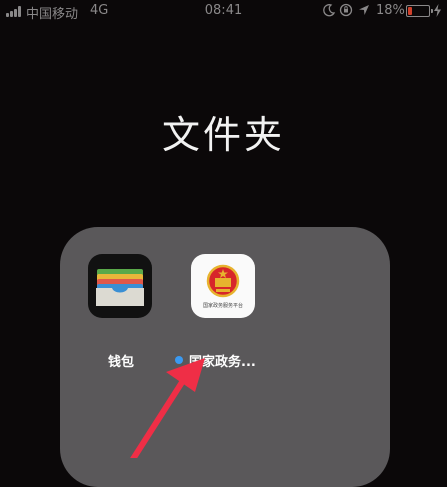 The height and width of the screenshot is (487, 447). What do you see at coordinates (346, 10) in the screenshot?
I see `orientation-lock-icon` at bounding box center [346, 10].